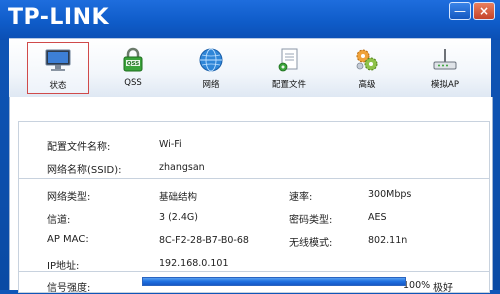  What do you see at coordinates (484, 11) in the screenshot?
I see `close-button: ×` at bounding box center [484, 11].